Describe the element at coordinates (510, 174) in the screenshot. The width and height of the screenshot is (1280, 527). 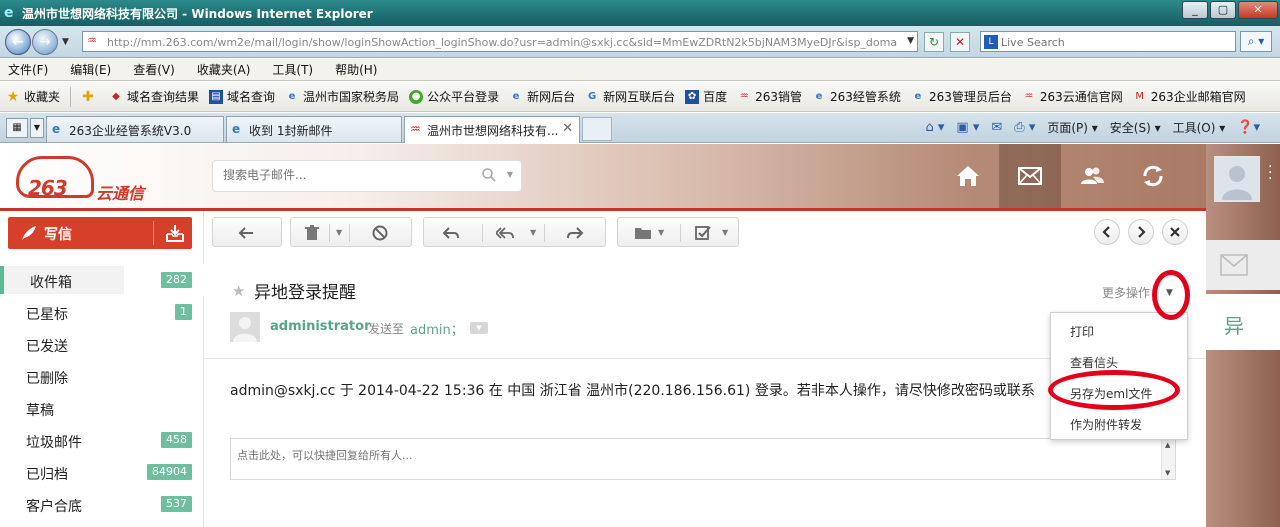
I see `search-dropdown-icon: ▼` at that location.